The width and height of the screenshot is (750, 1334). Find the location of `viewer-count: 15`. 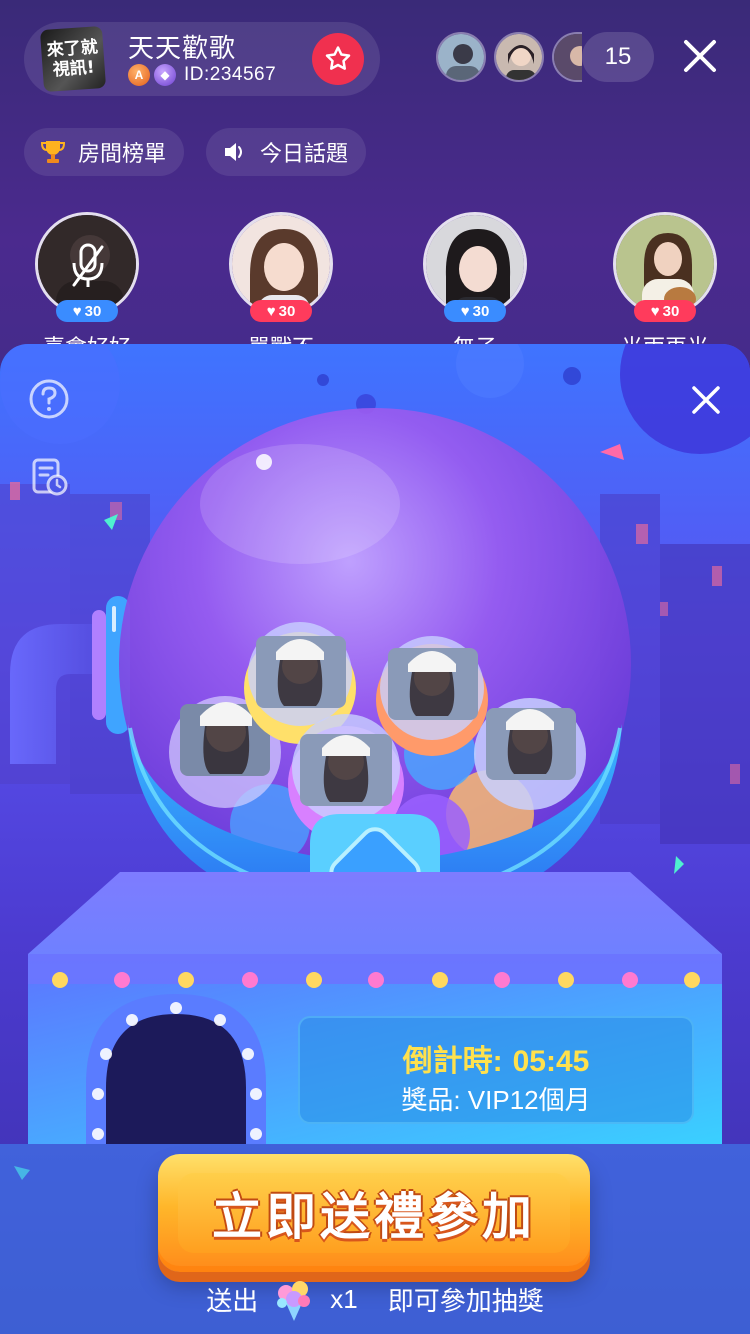

viewer-count: 15 is located at coordinates (618, 57).